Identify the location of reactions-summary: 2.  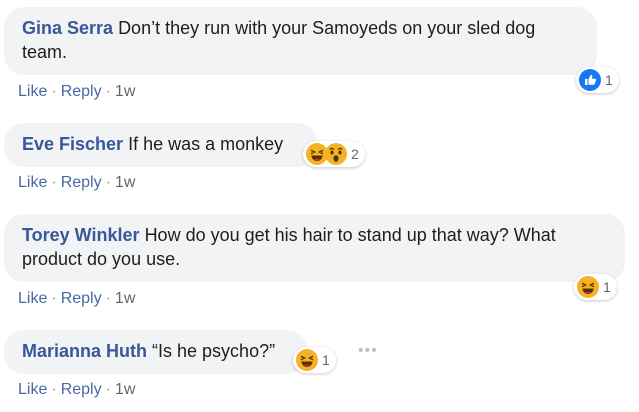
(334, 154).